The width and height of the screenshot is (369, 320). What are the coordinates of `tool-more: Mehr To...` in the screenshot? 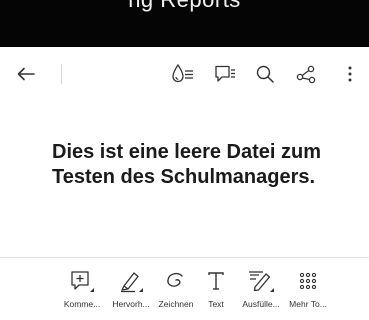 It's located at (308, 293).